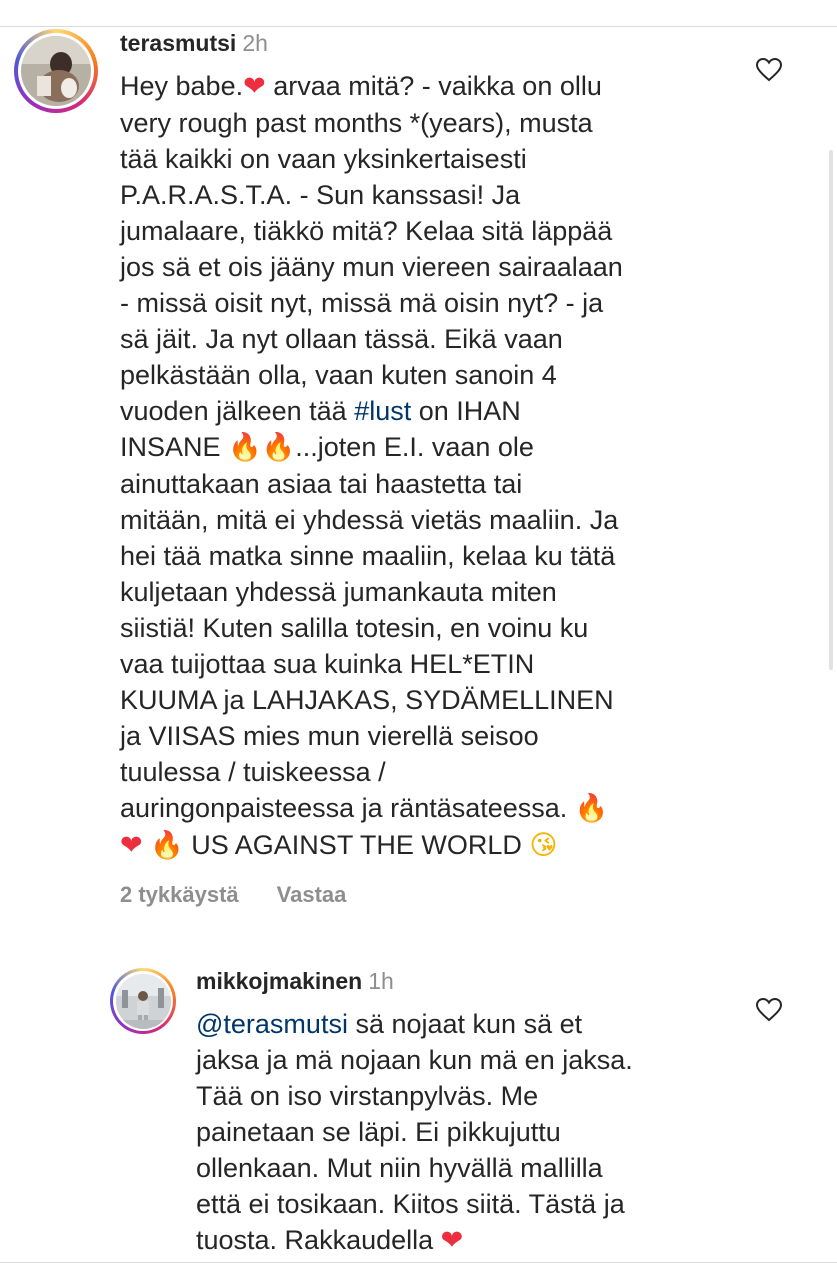  I want to click on comment-line: Tää on iso virstanpylväs. Me, so click(476, 1096).